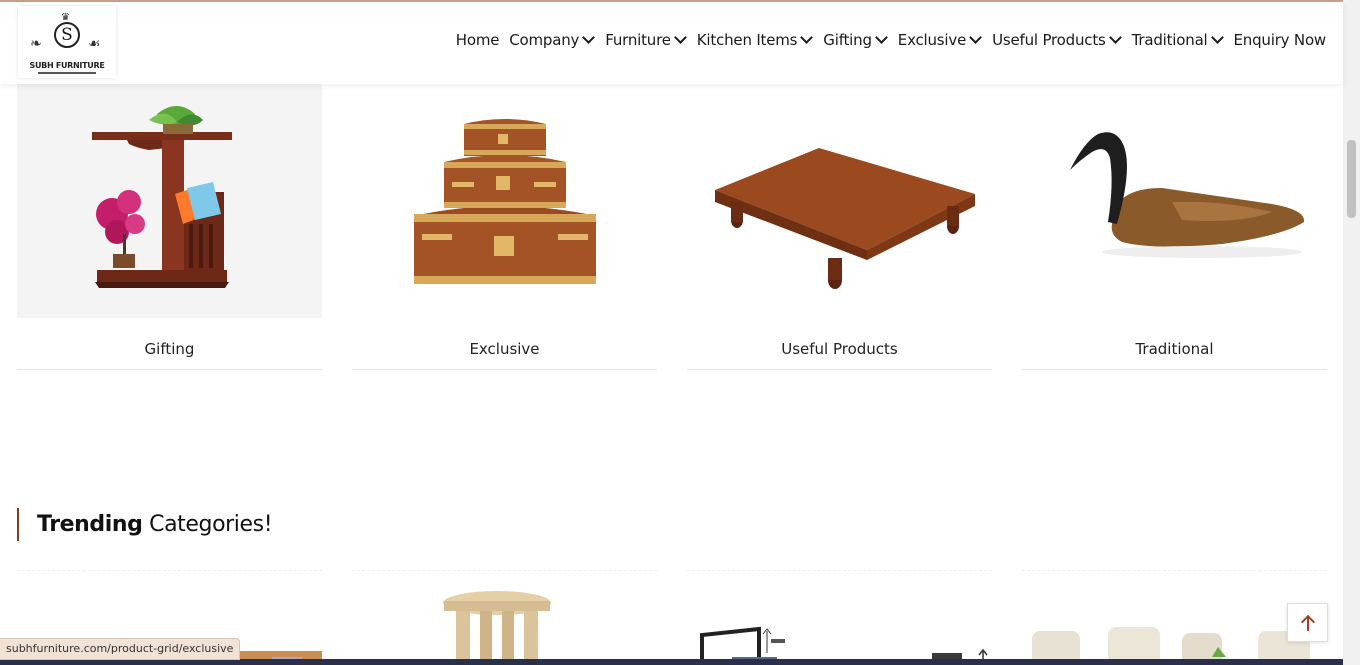 This screenshot has width=1360, height=665. I want to click on category-card-gifting: Gifting, so click(169, 227).